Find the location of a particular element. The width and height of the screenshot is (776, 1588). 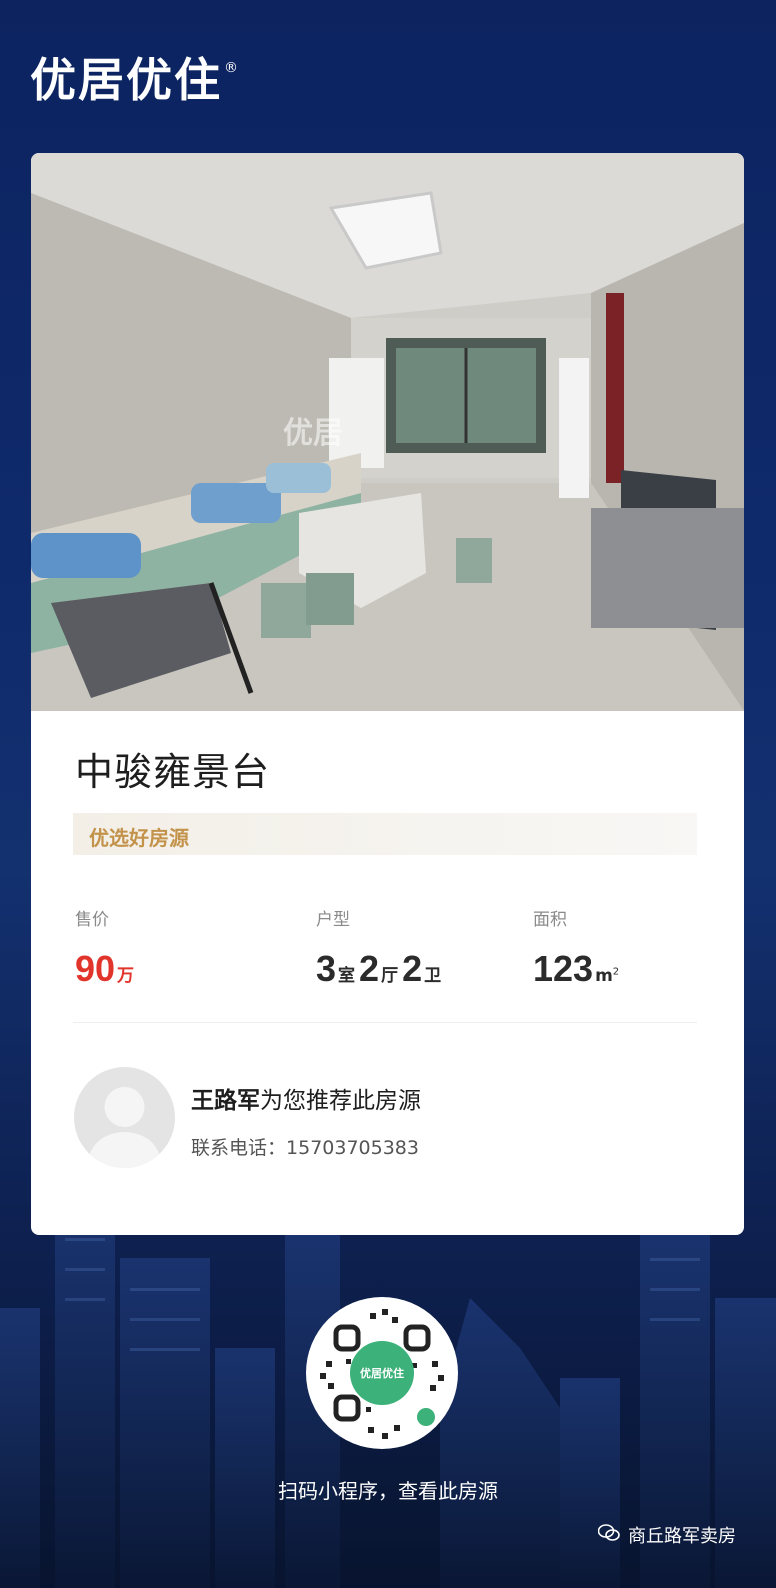

layout-stat: 户型 3室2厅2卫 is located at coordinates (380, 947).